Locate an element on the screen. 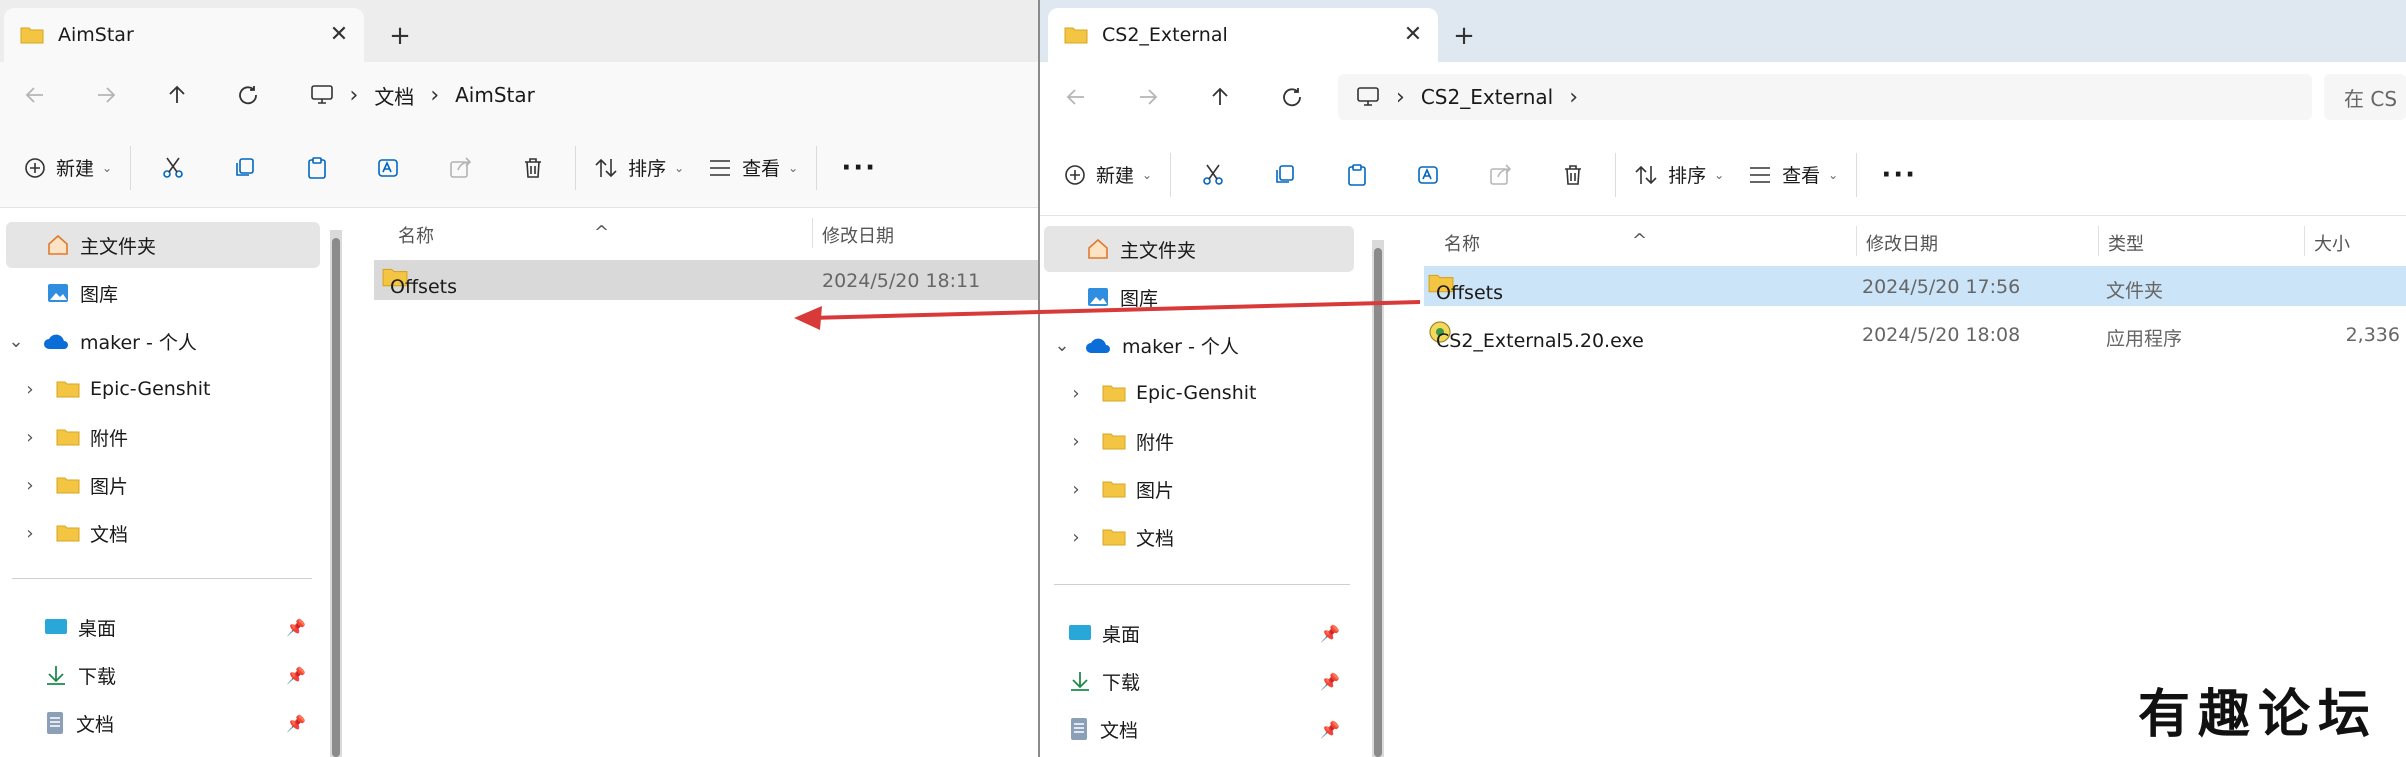 This screenshot has width=2406, height=757. file-row: Offsets 2024/5/20 17:56 文件夹 is located at coordinates (1915, 286).